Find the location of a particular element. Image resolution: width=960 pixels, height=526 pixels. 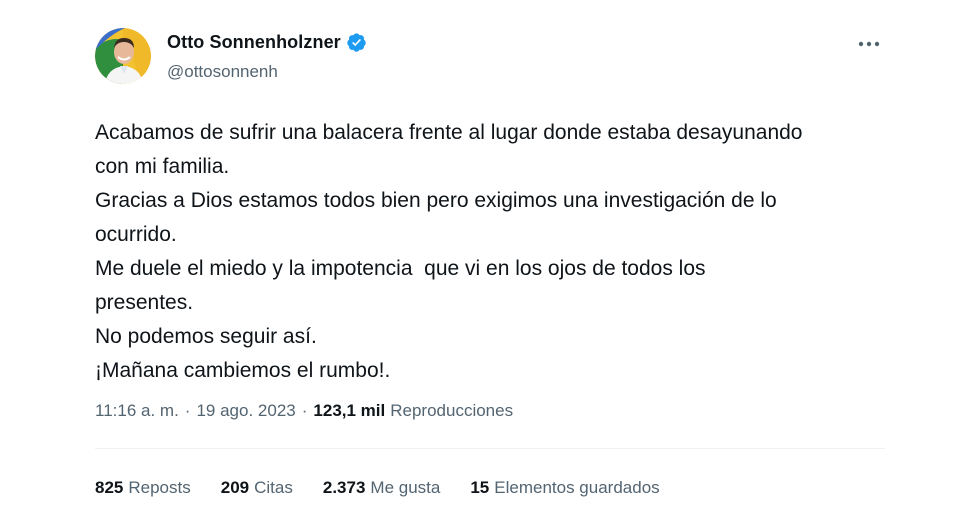

author-name-row: Otto Sonnenholzner is located at coordinates (267, 42).